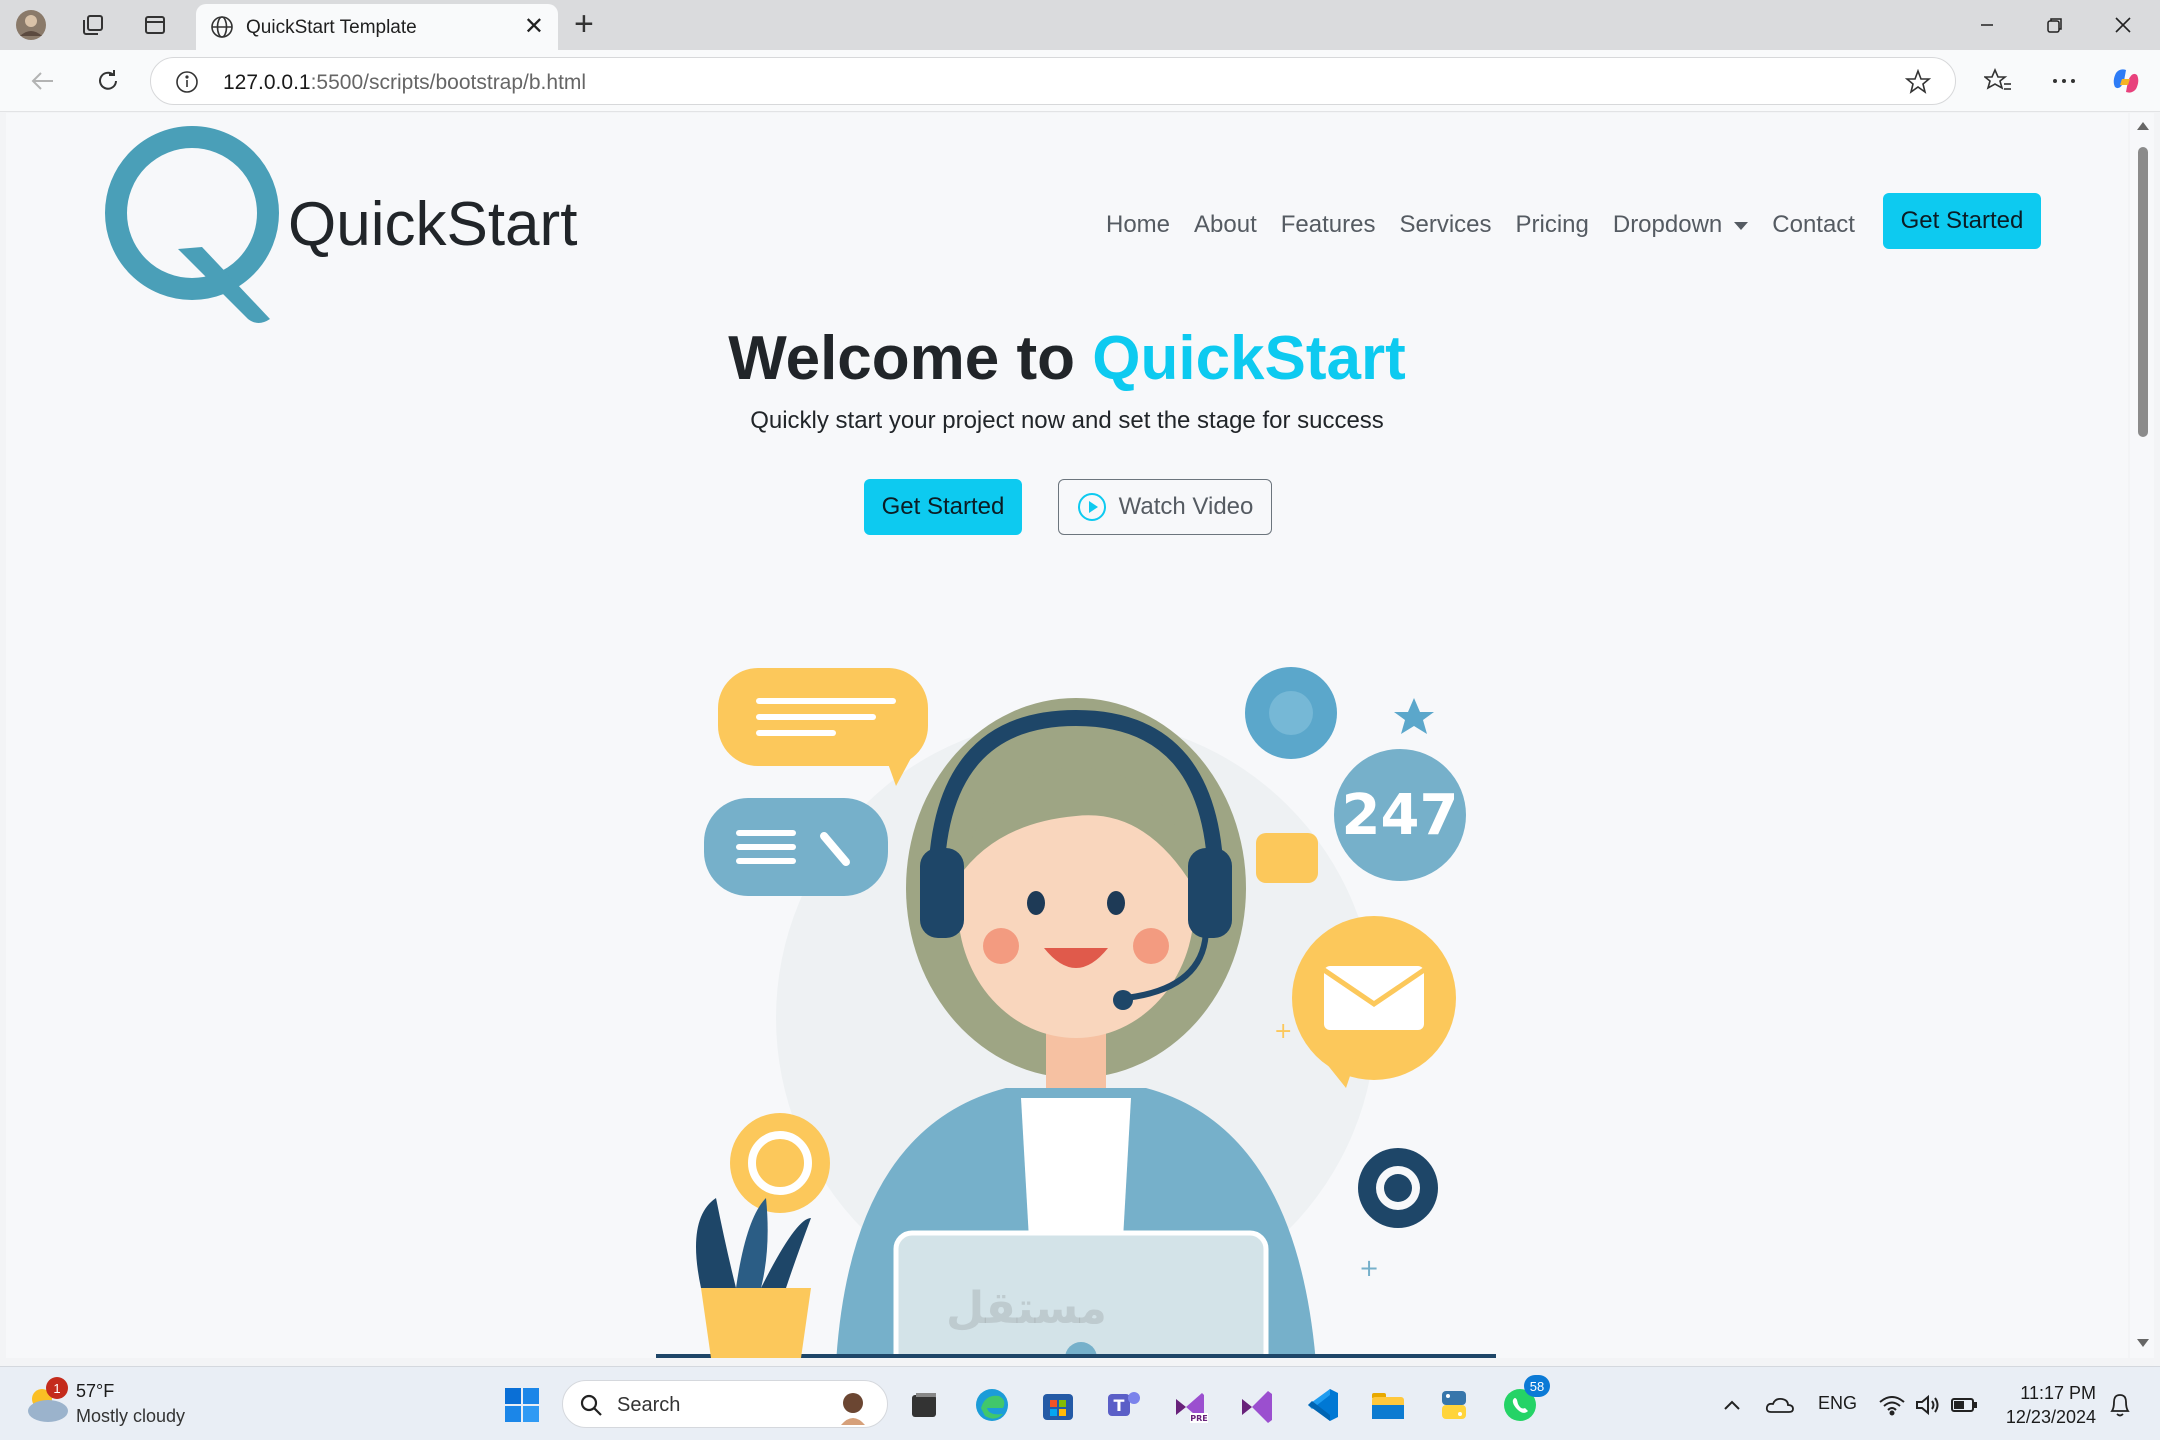 The image size is (2160, 1440). I want to click on taskbar-search: Search, so click(725, 1404).